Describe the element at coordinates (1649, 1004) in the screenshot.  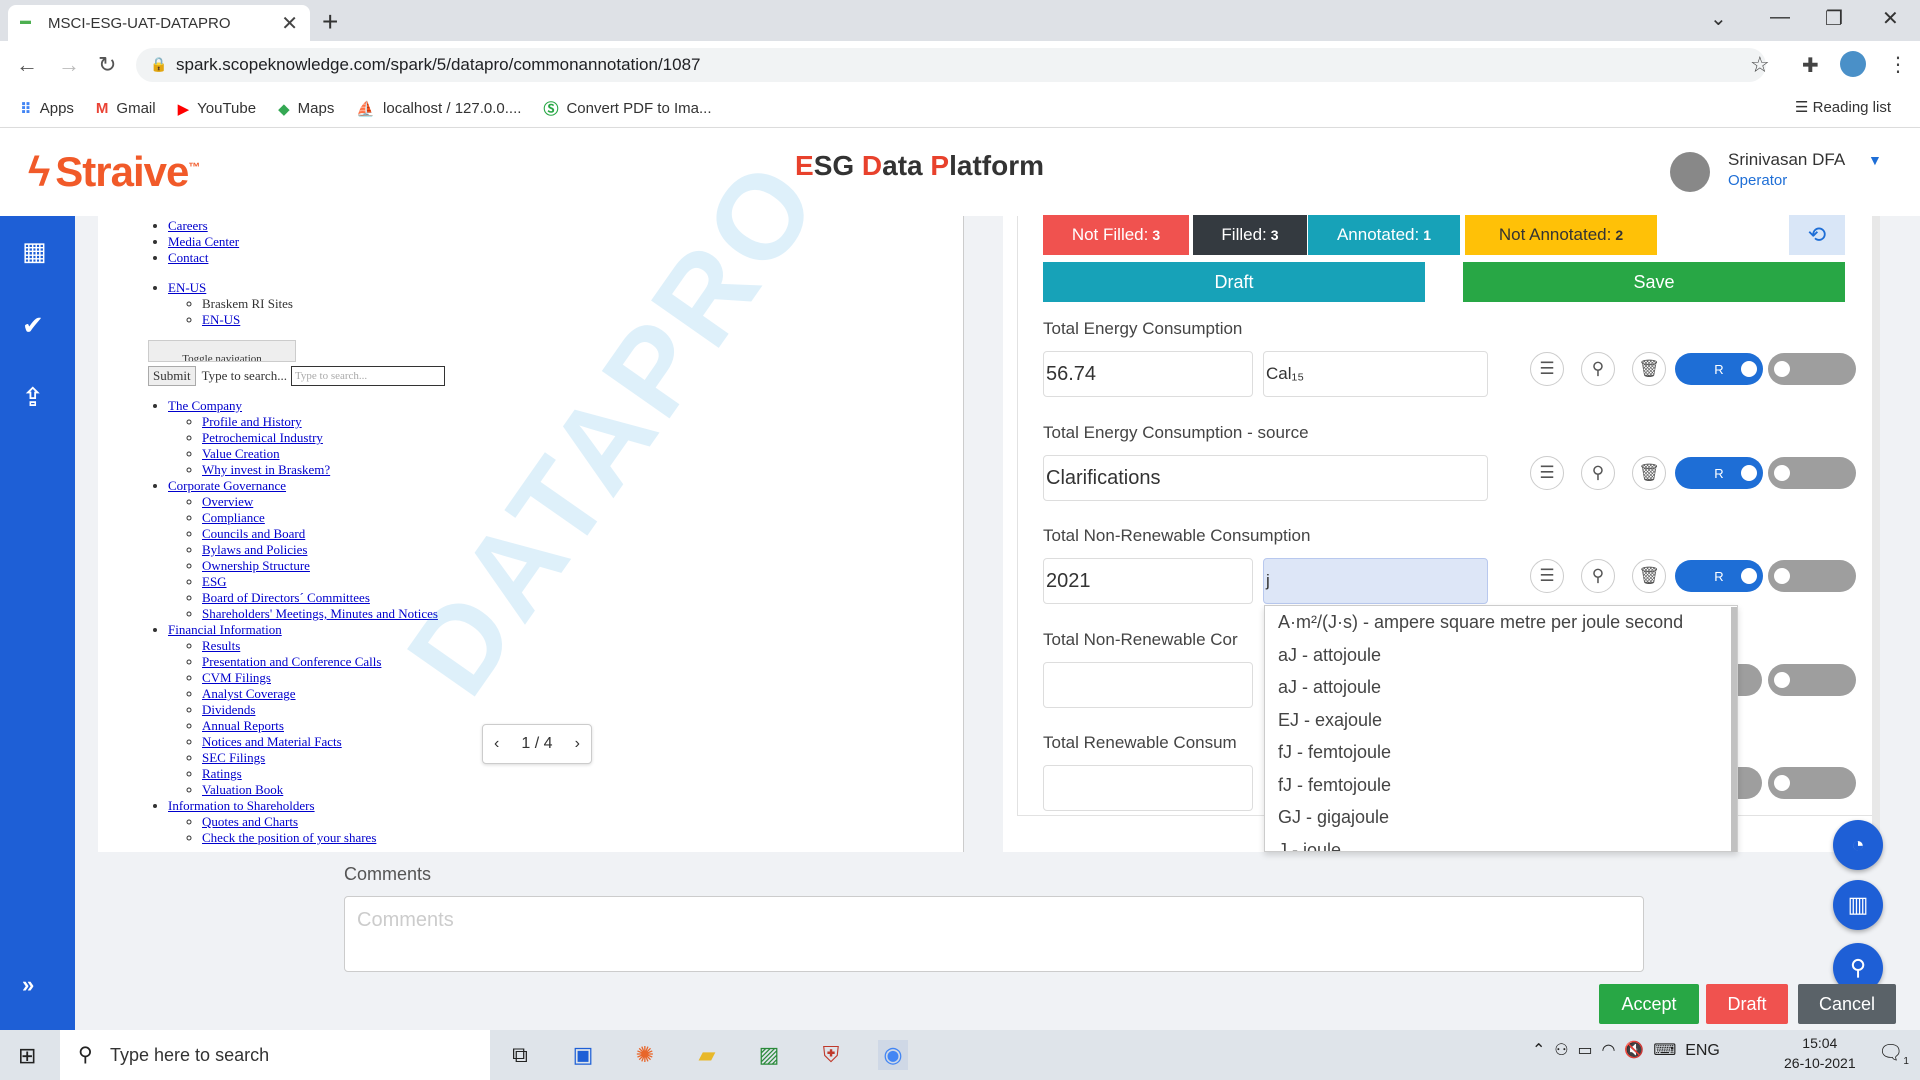
I see `accept-button: Accept` at that location.